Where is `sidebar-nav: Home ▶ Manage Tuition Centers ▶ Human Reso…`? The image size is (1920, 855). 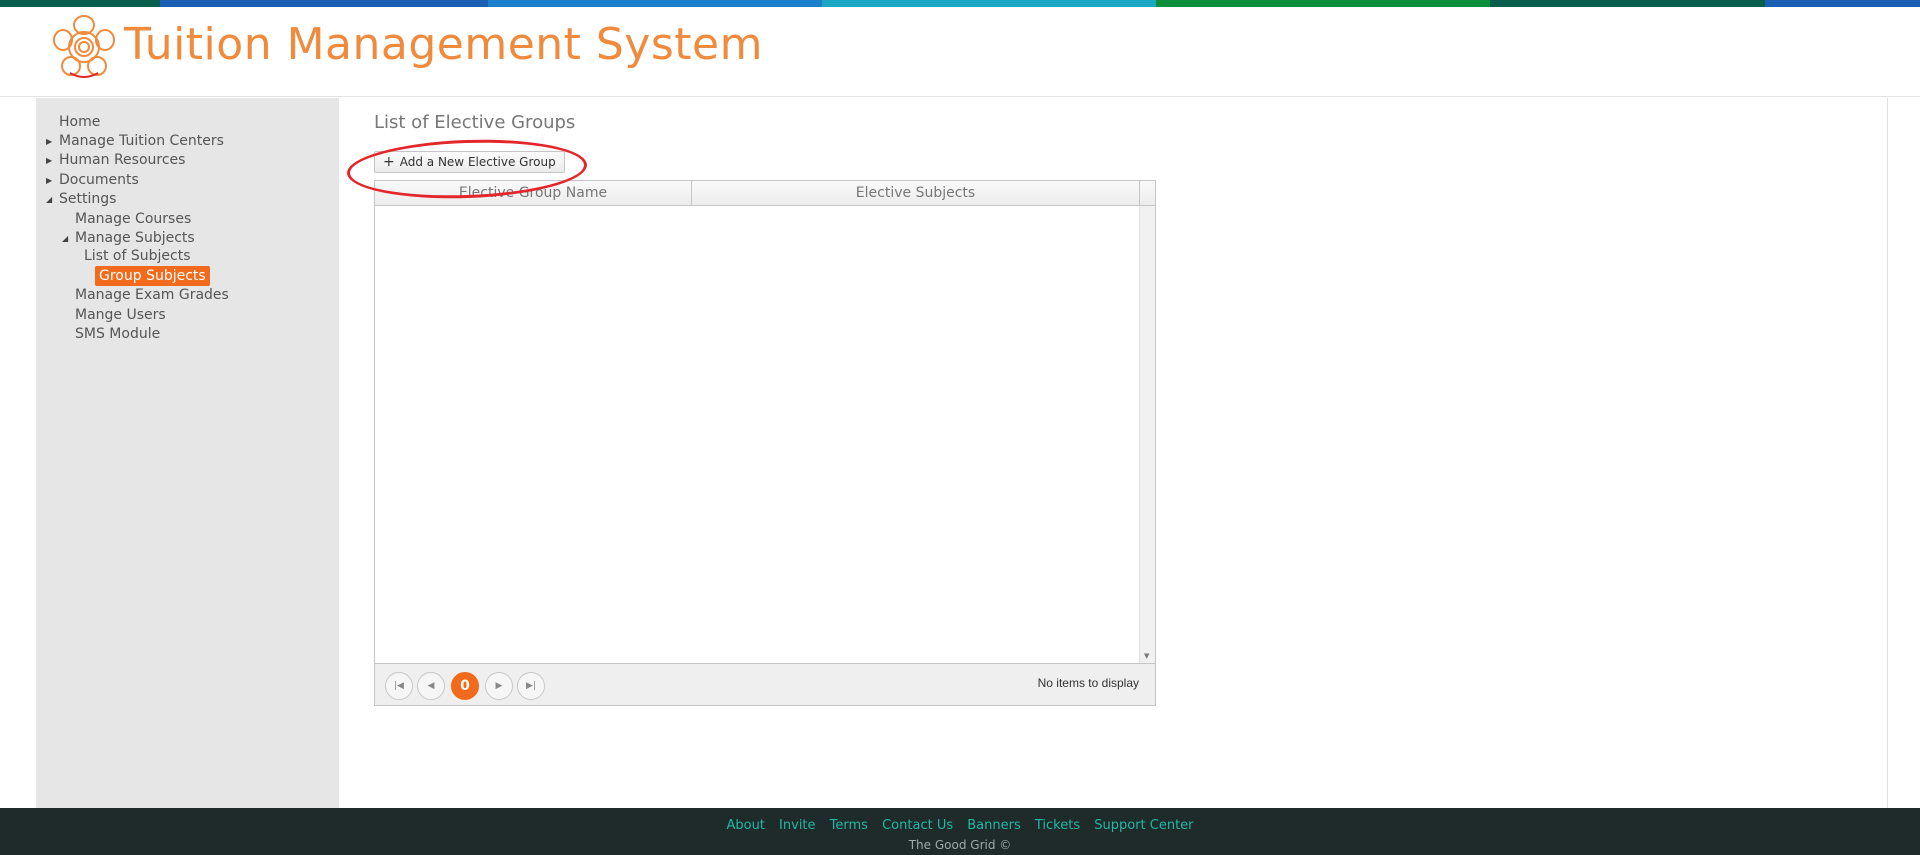
sidebar-nav: Home ▶ Manage Tuition Centers ▶ Human Reso… is located at coordinates (187, 453).